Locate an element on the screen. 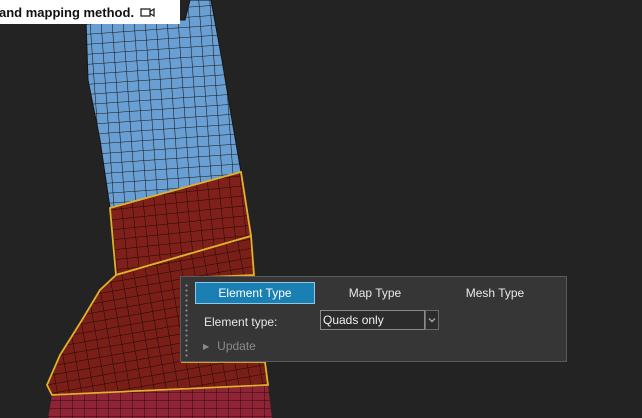  drag-handle is located at coordinates (186, 320).